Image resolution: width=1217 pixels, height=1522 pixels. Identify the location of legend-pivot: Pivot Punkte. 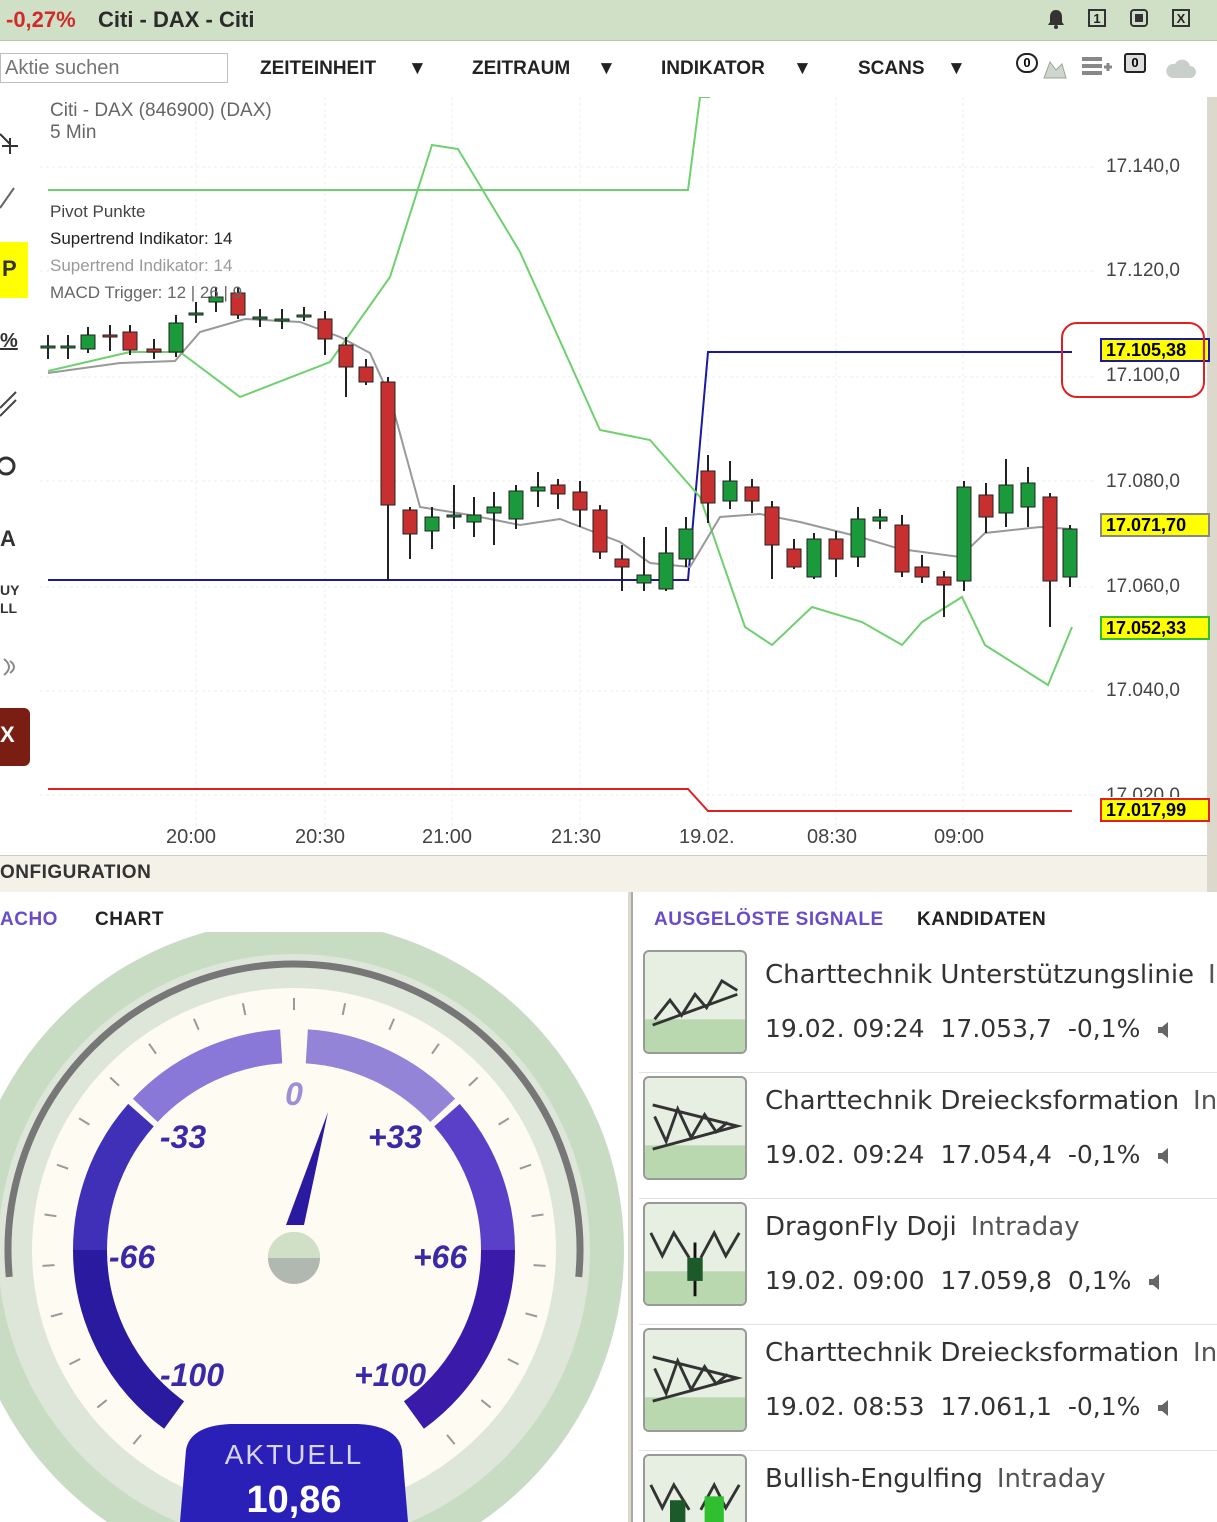
(98, 211).